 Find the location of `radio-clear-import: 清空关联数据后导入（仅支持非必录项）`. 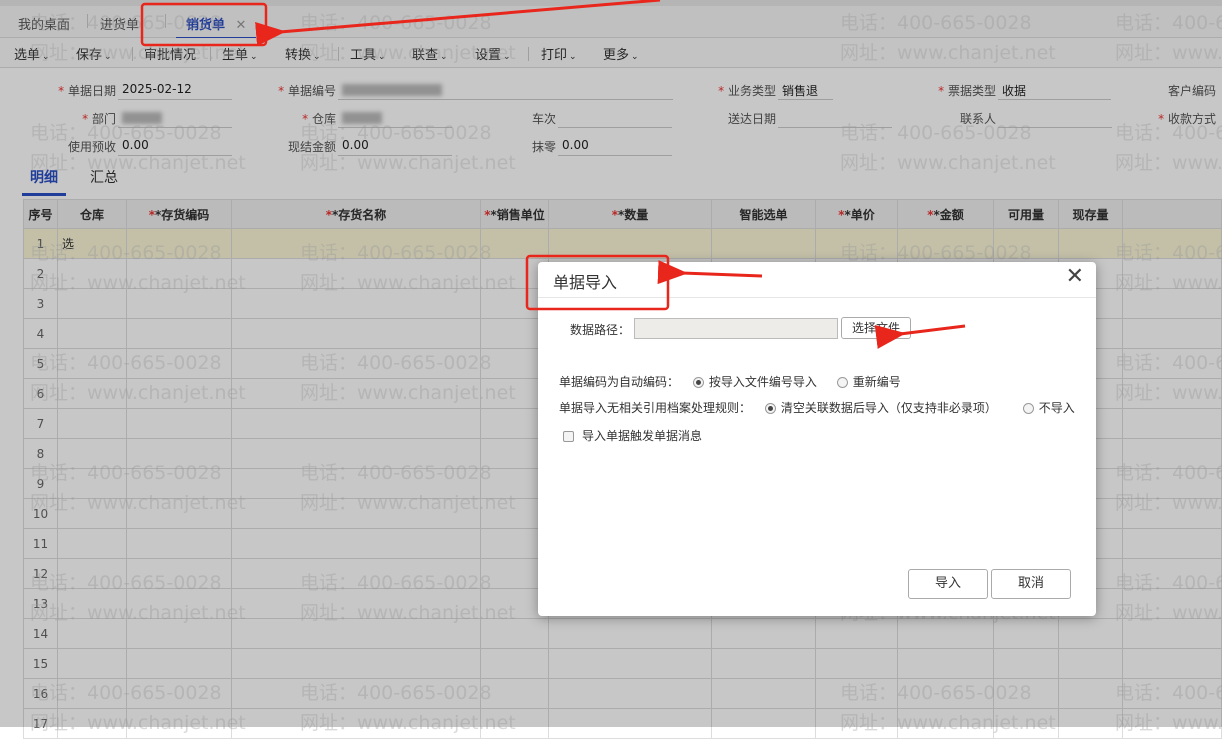

radio-clear-import: 清空关联数据后导入（仅支持非必录项） is located at coordinates (880, 408).